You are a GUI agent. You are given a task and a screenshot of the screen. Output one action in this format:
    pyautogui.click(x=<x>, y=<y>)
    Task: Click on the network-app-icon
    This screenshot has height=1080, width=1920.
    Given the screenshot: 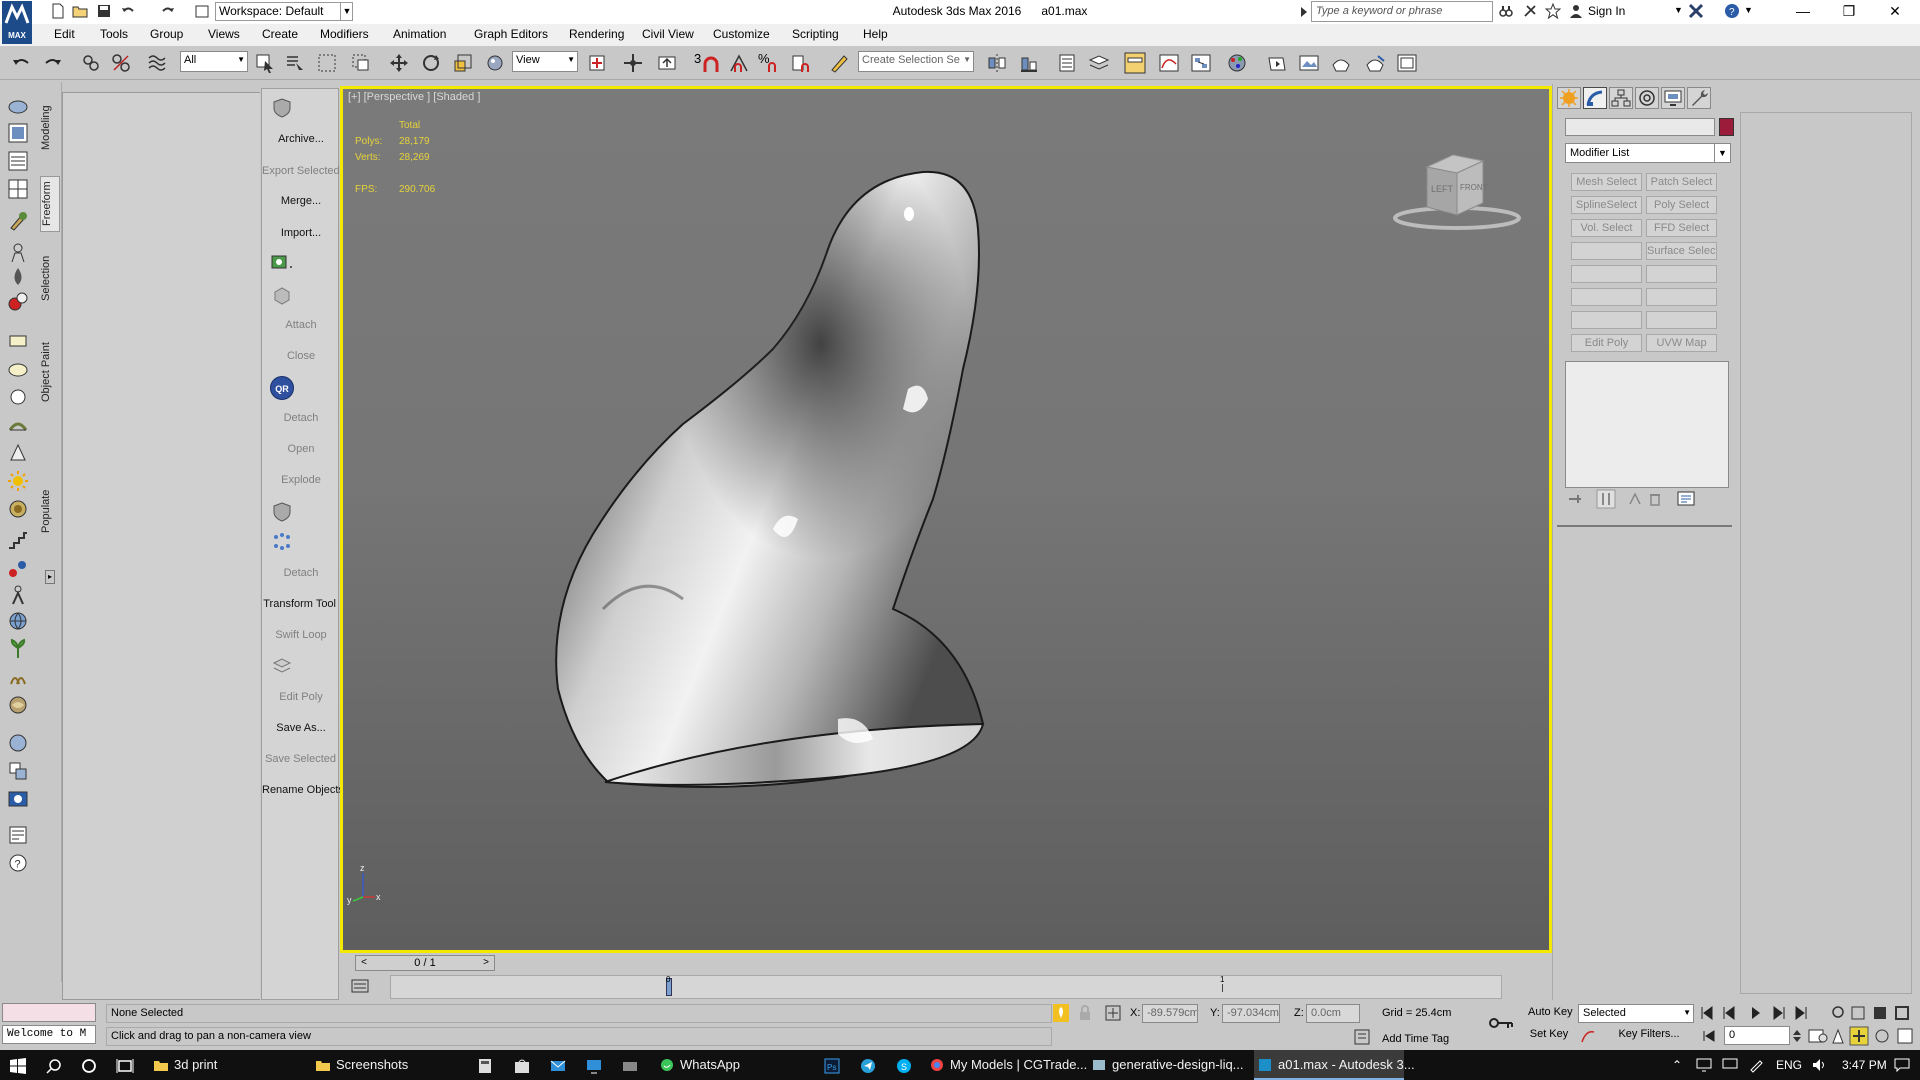 What is the action you would take?
    pyautogui.click(x=630, y=1066)
    